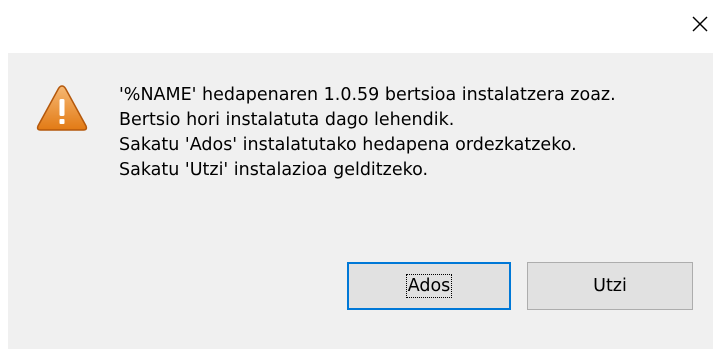 Image resolution: width=721 pixels, height=349 pixels. I want to click on cancel-button: Utzi, so click(610, 286).